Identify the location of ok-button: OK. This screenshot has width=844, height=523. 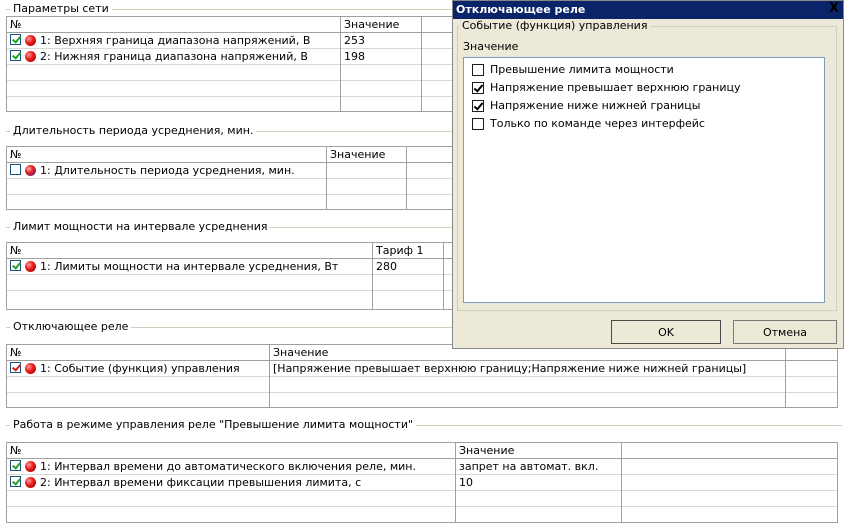
(666, 332).